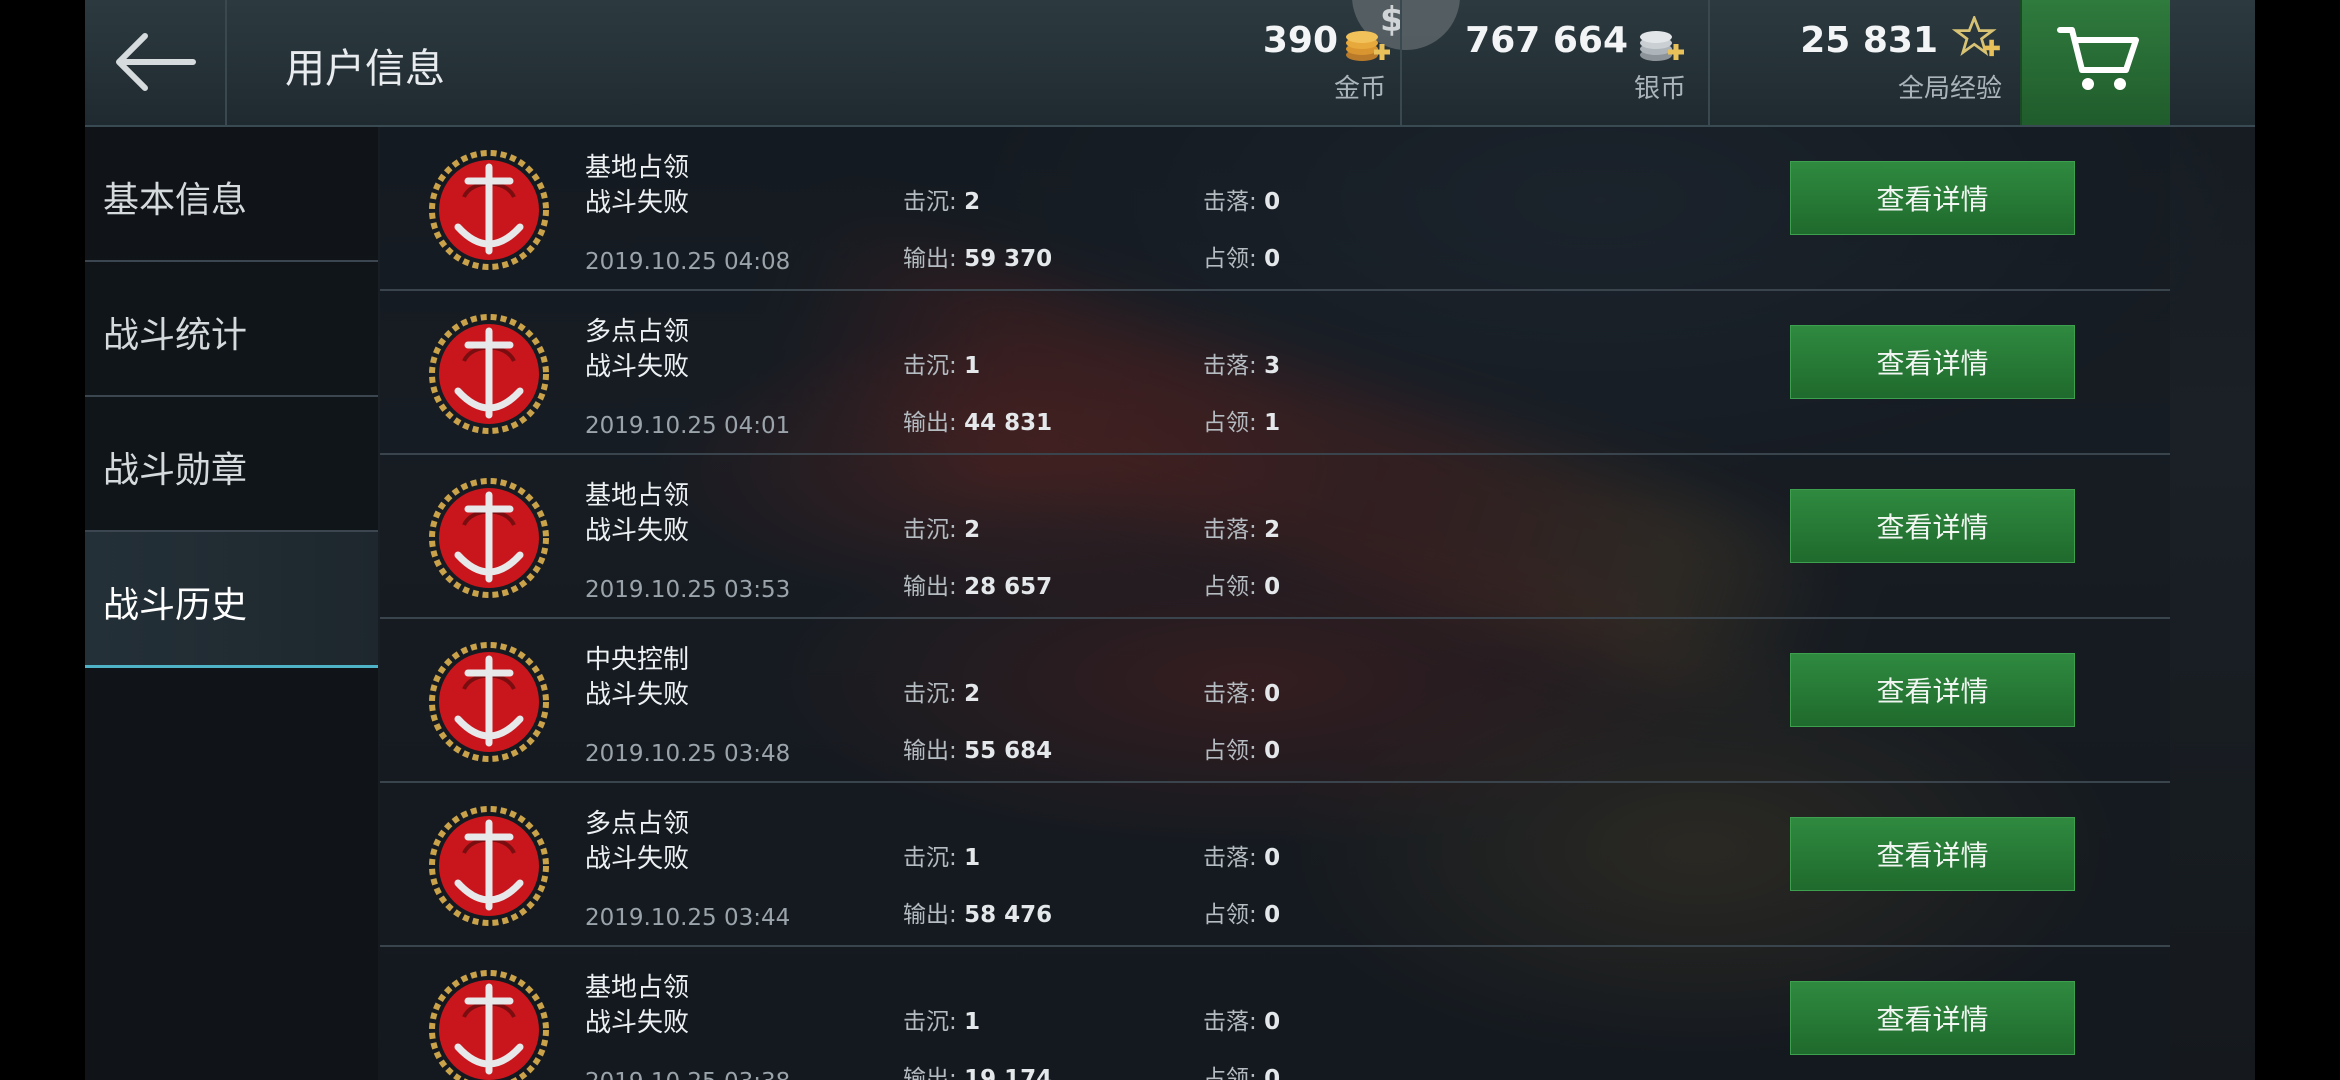 The height and width of the screenshot is (1080, 2340). What do you see at coordinates (42, 540) in the screenshot?
I see `left-screen-edge` at bounding box center [42, 540].